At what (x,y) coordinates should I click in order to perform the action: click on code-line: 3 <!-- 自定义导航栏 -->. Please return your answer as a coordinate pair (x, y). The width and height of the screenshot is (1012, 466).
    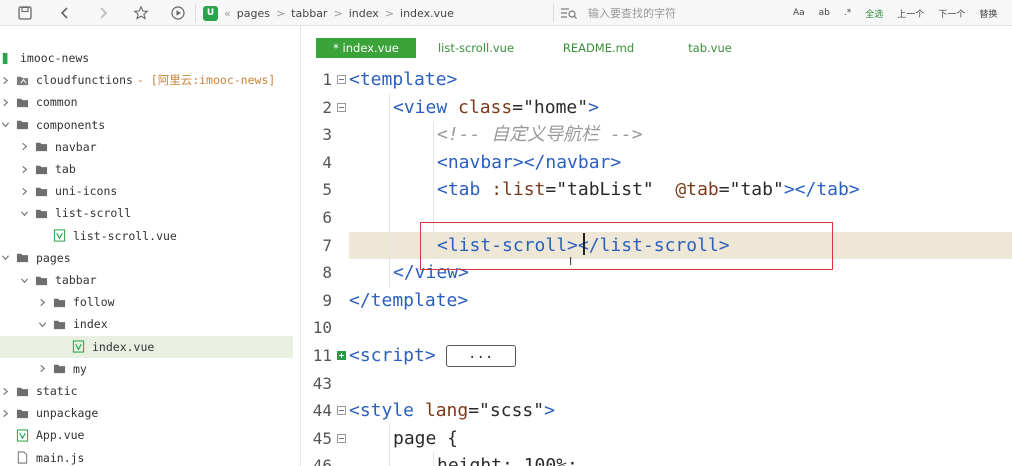
    Looking at the image, I should click on (657, 135).